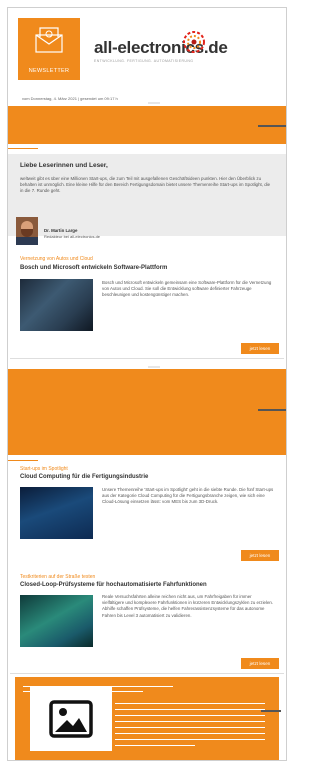  I want to click on newsletter-badge: NEWSLETTER, so click(49, 49).